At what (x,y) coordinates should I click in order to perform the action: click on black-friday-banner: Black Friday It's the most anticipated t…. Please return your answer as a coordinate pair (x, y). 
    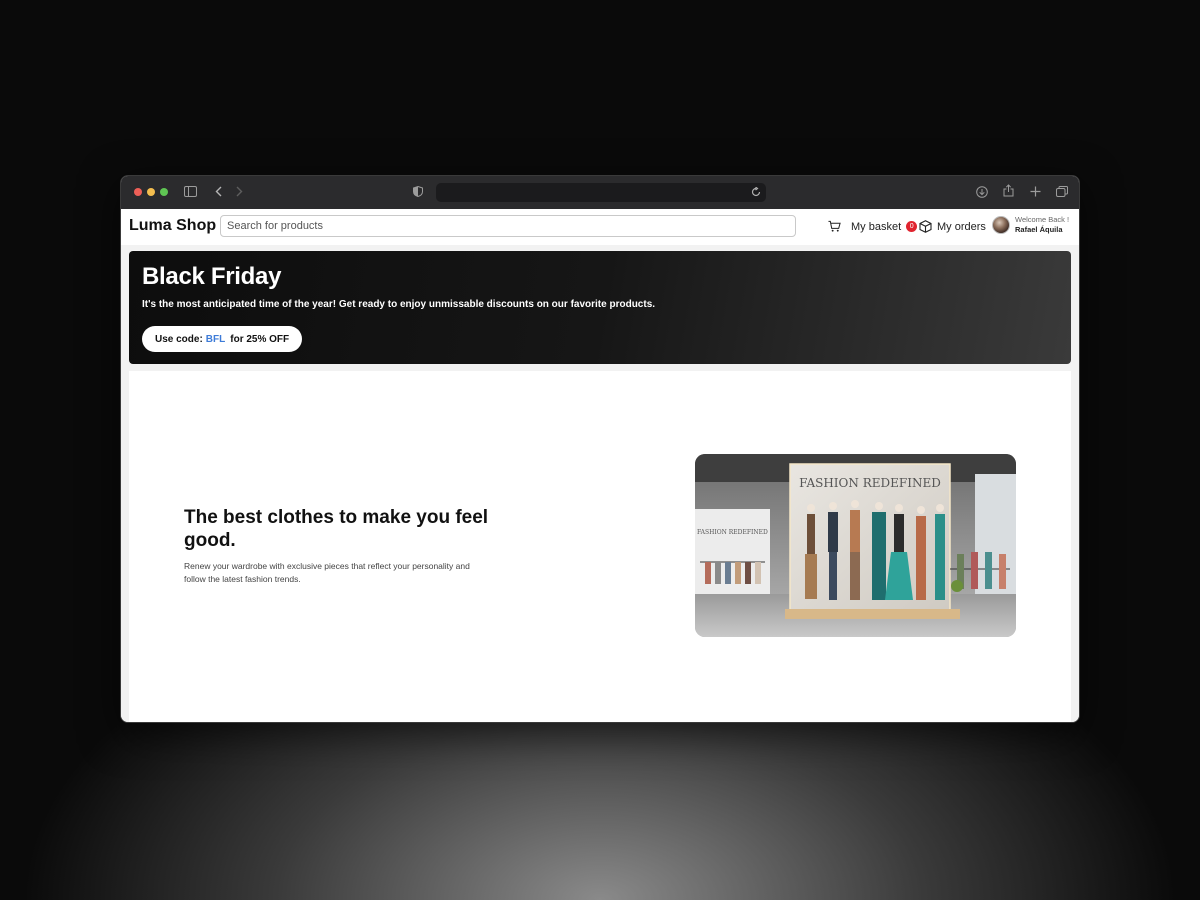
    Looking at the image, I should click on (600, 307).